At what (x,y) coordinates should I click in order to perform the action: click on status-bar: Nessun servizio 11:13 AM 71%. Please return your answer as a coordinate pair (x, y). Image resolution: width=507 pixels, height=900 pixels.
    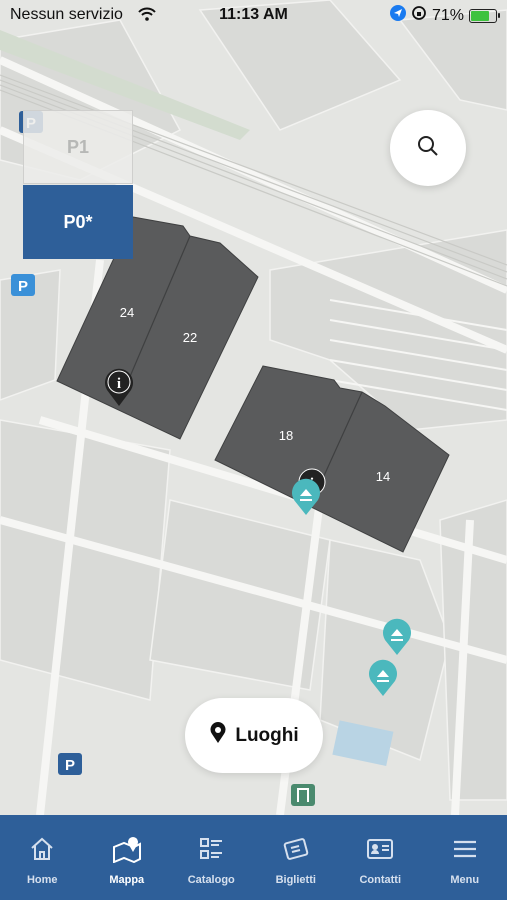
    Looking at the image, I should click on (253, 15).